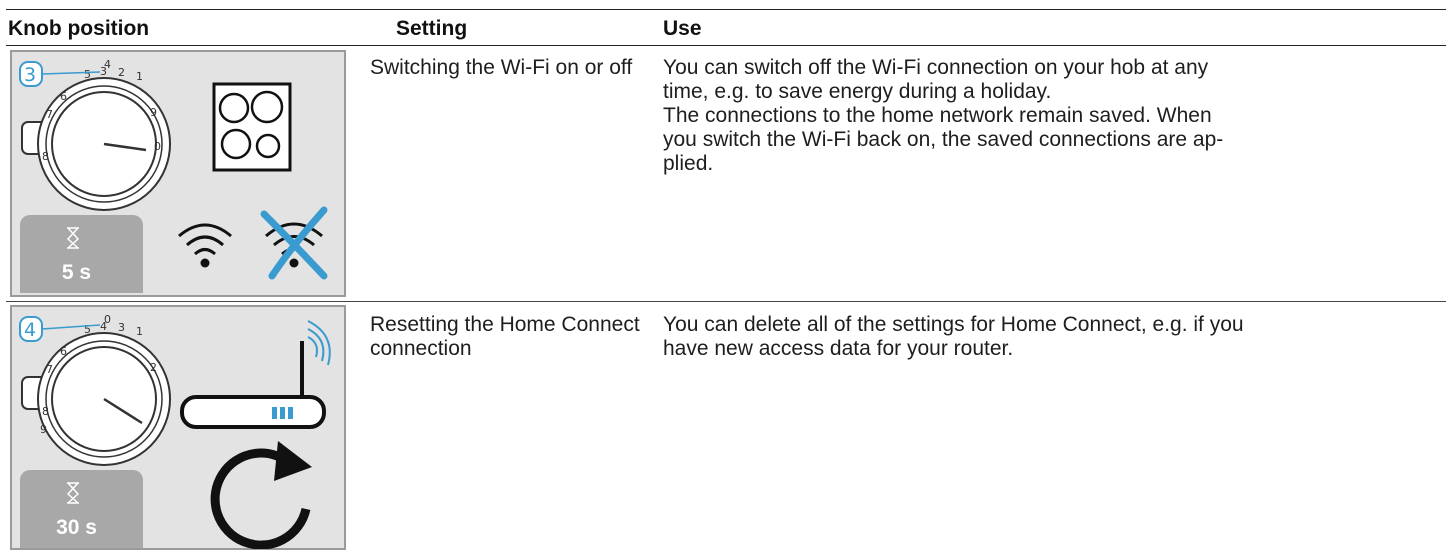  Describe the element at coordinates (81, 509) in the screenshot. I see `timer-badge: 30 s` at that location.